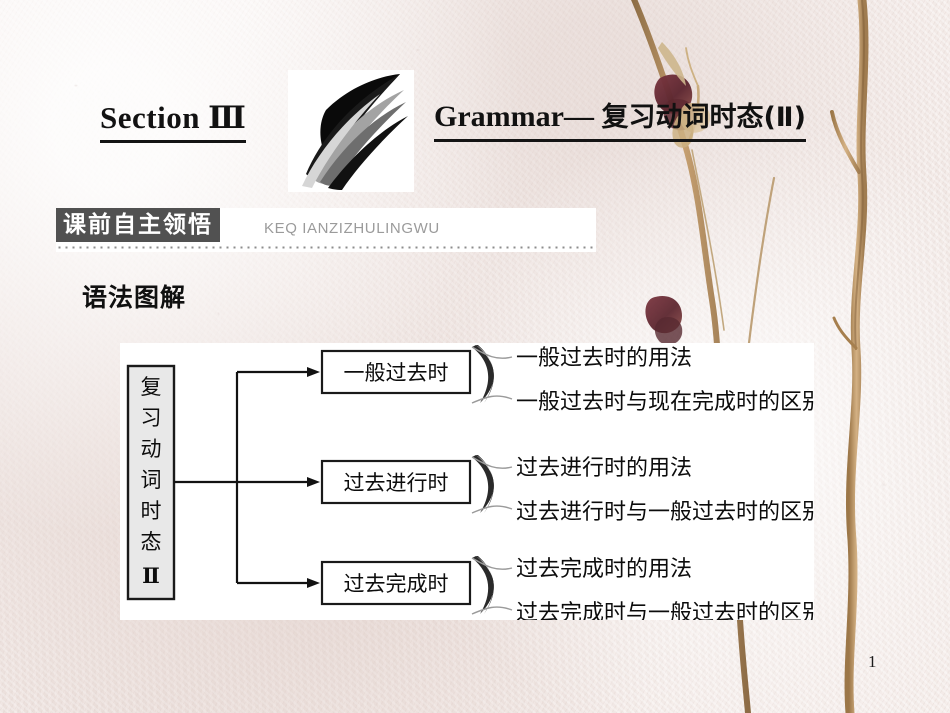 The width and height of the screenshot is (950, 713). I want to click on page-title-en: Grammar—, so click(518, 116).